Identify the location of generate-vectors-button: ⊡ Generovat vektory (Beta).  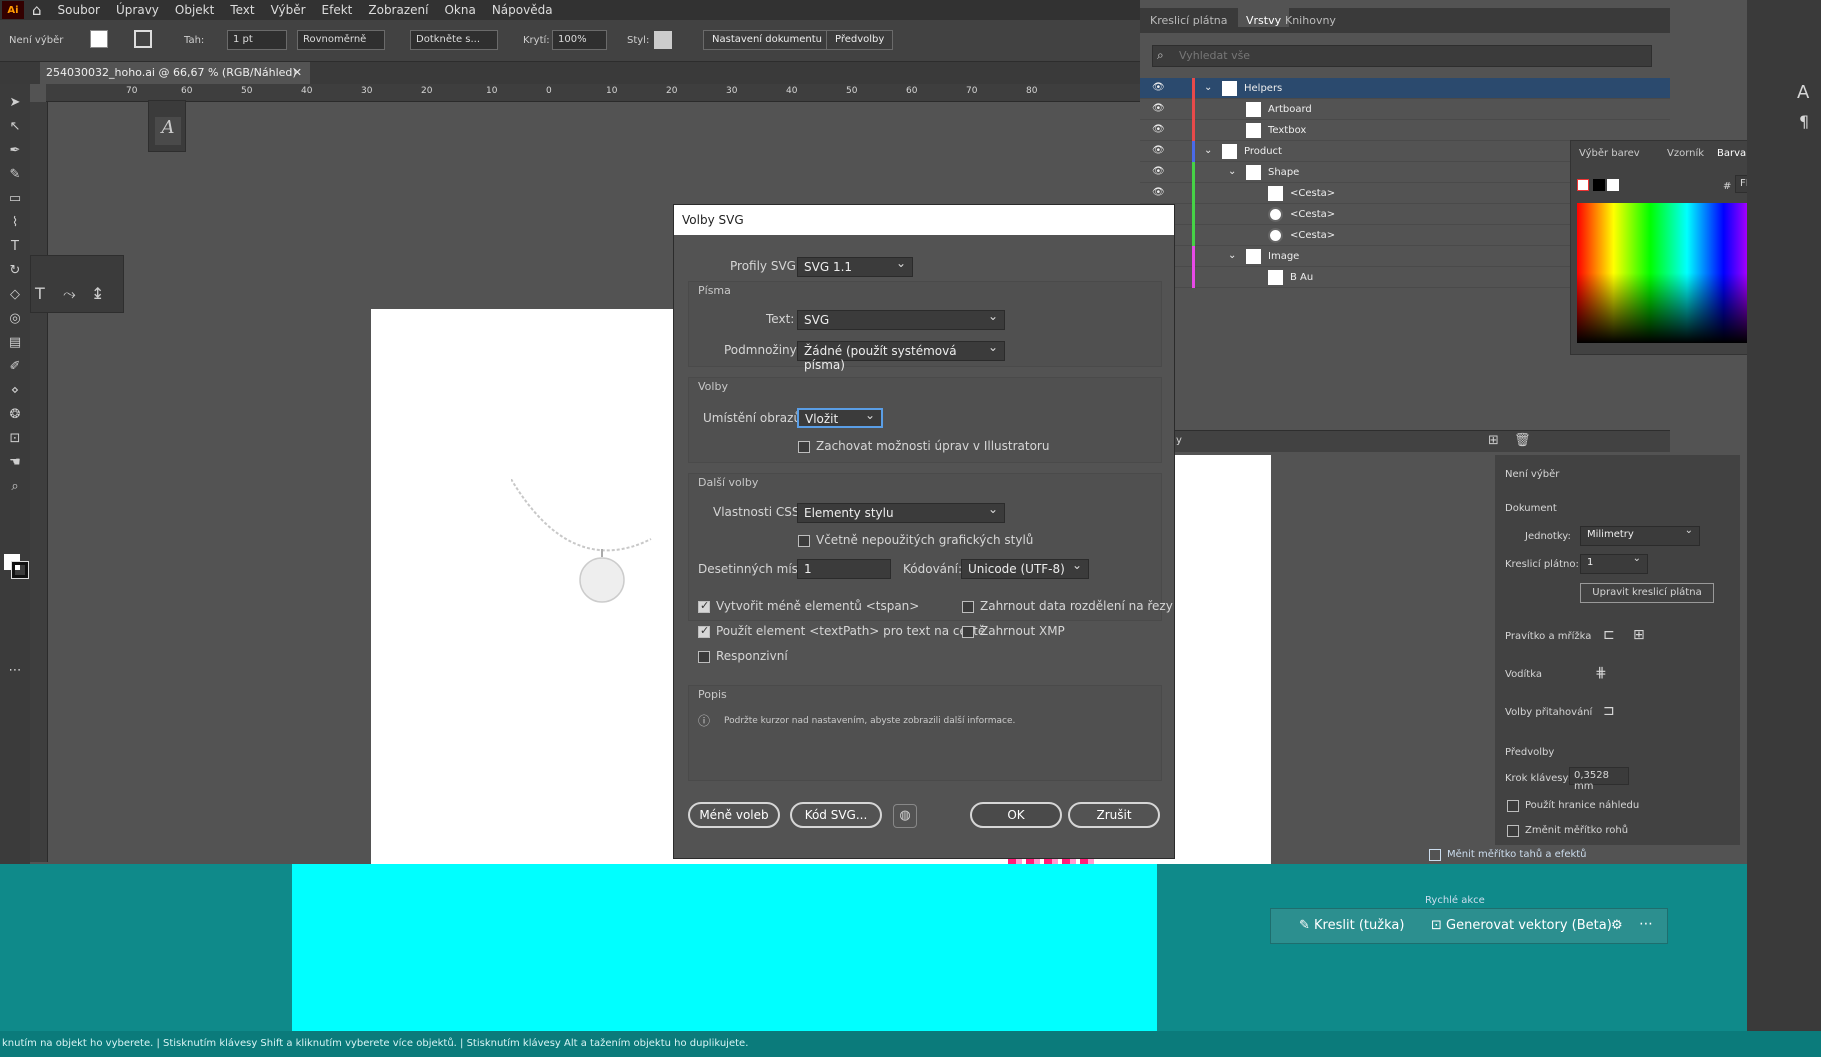
(1521, 925).